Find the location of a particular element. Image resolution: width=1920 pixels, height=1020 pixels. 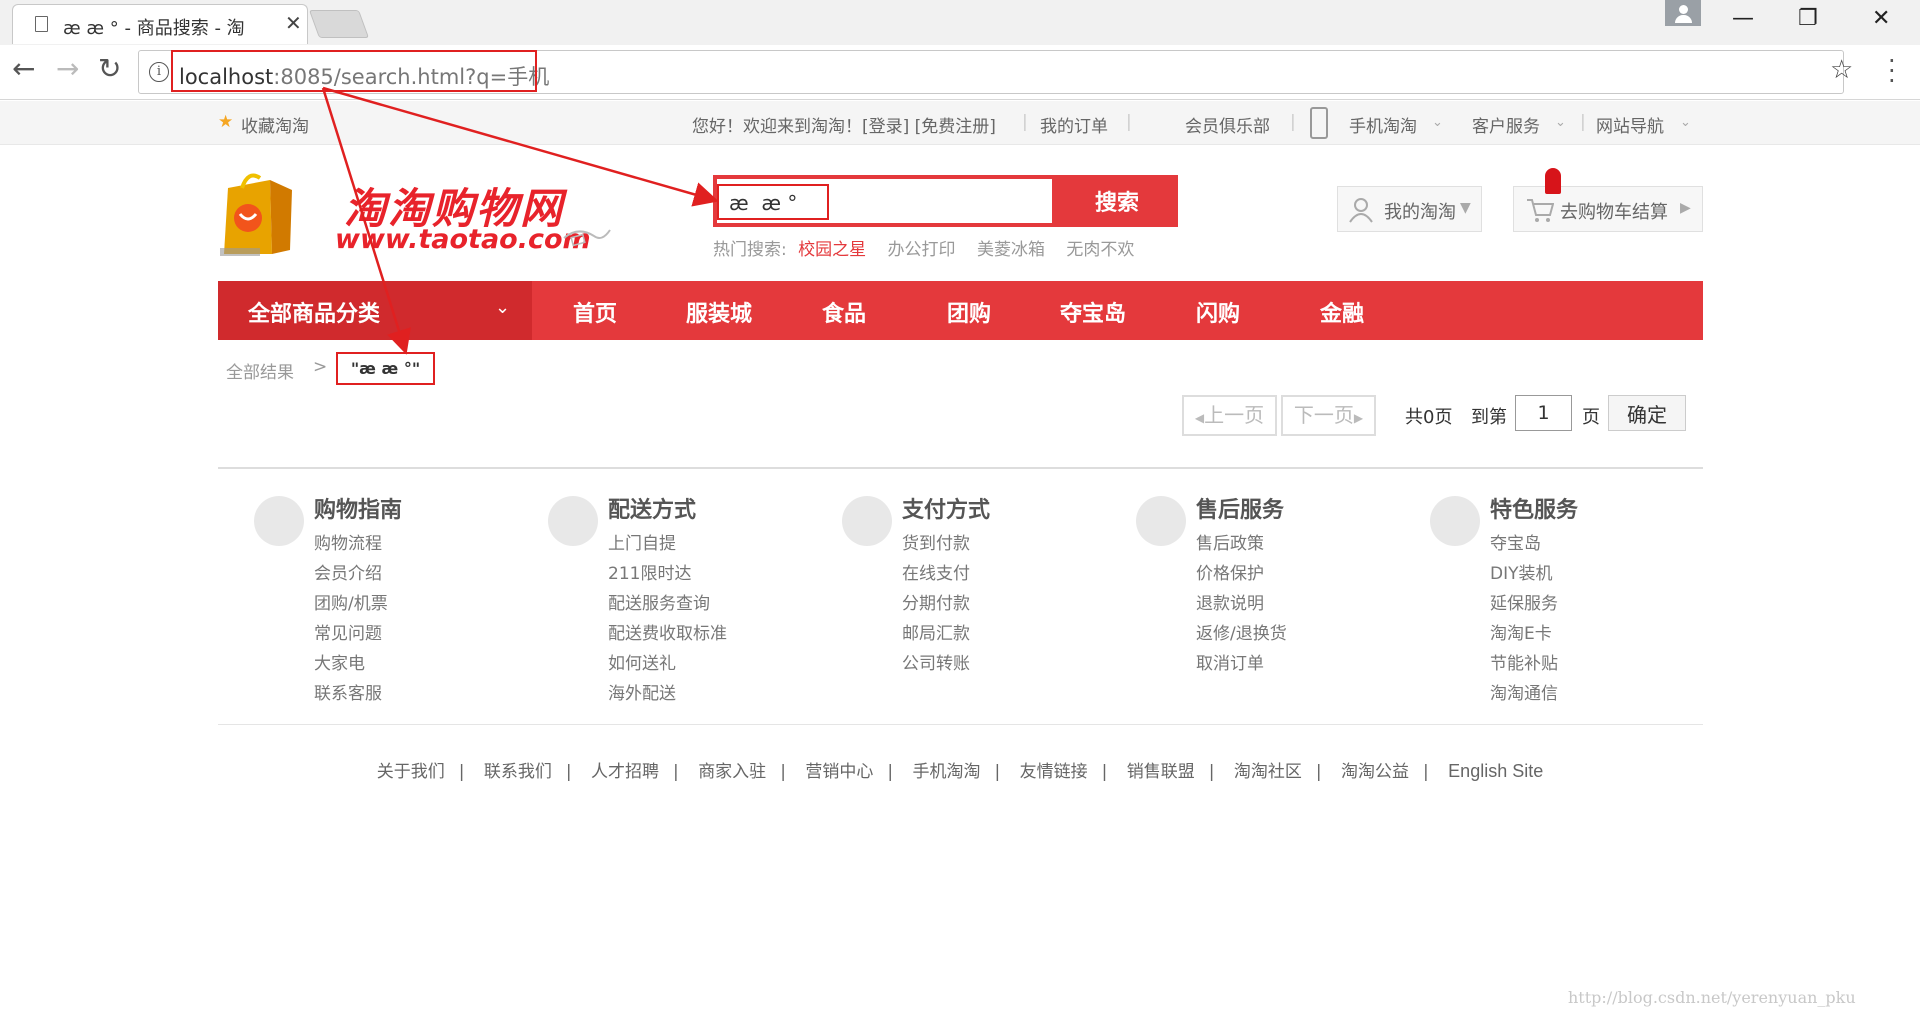

help-title: 售后服务 is located at coordinates (1240, 510).